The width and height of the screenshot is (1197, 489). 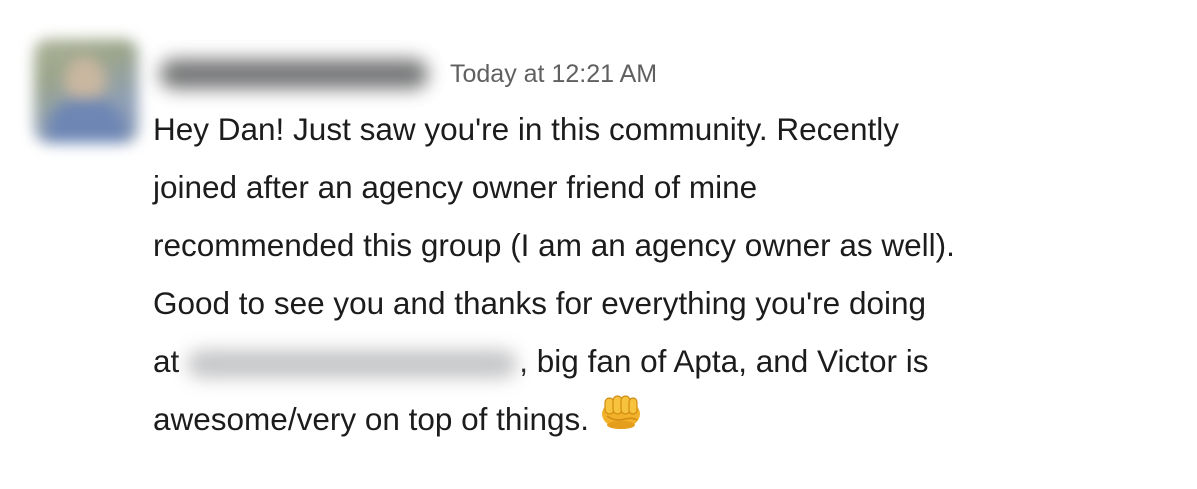 I want to click on redacted-company-name, so click(x=352, y=363).